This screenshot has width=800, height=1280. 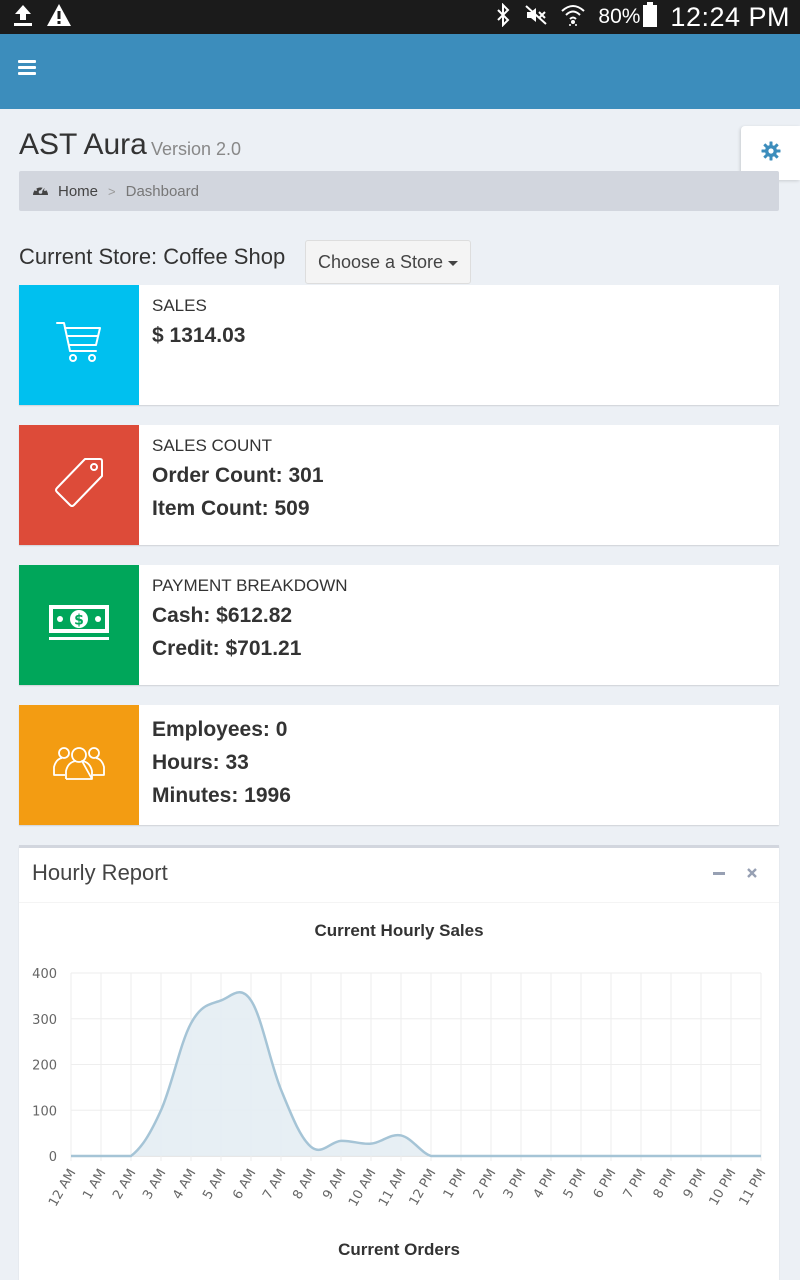 I want to click on x-tick-label: 5 AM, so click(x=214, y=1185).